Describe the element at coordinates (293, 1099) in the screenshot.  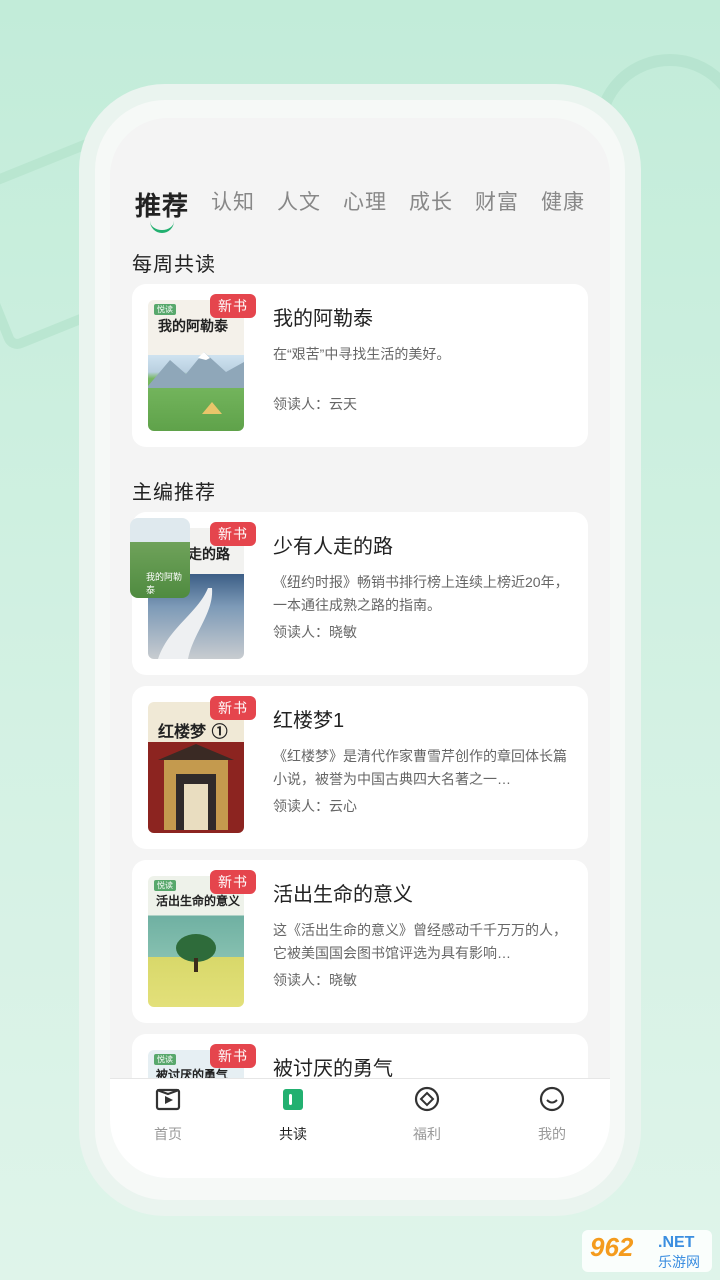
I see `coread-icon` at that location.